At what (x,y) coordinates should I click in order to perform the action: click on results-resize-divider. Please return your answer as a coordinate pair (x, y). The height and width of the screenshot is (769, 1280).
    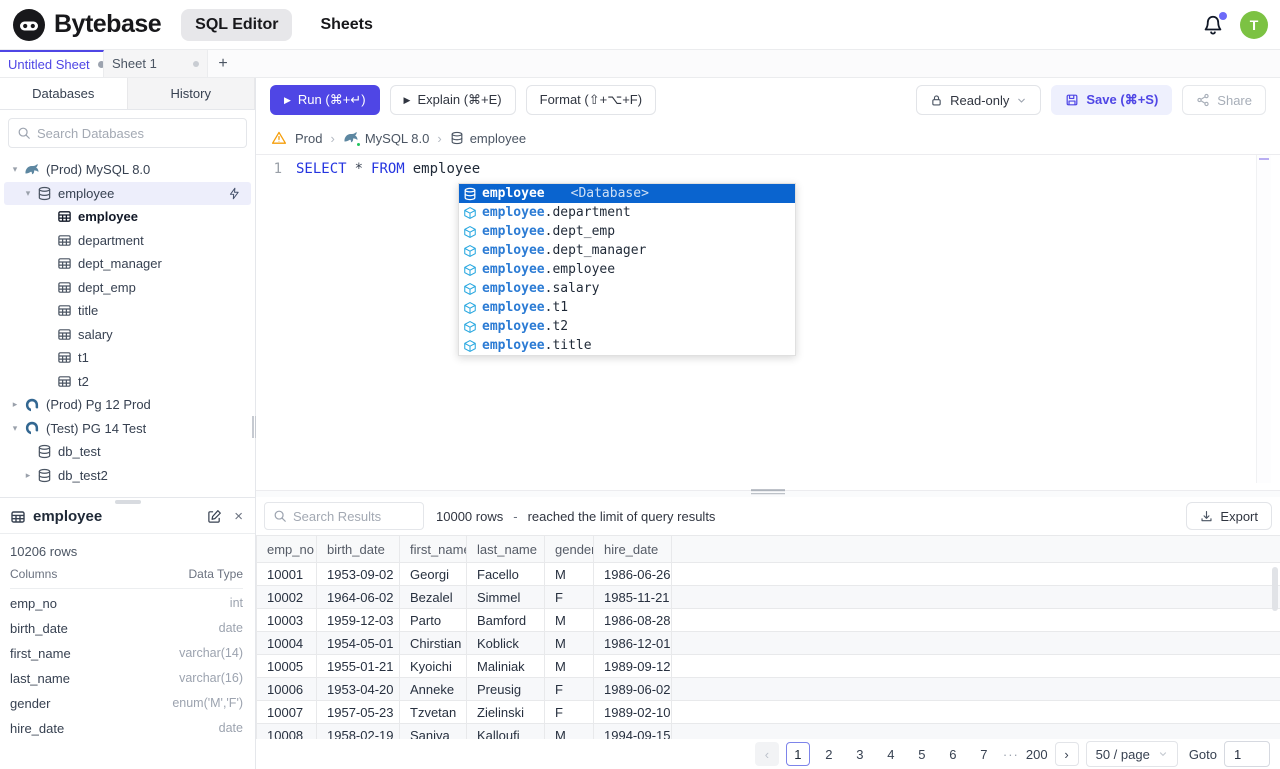
    Looking at the image, I should click on (768, 492).